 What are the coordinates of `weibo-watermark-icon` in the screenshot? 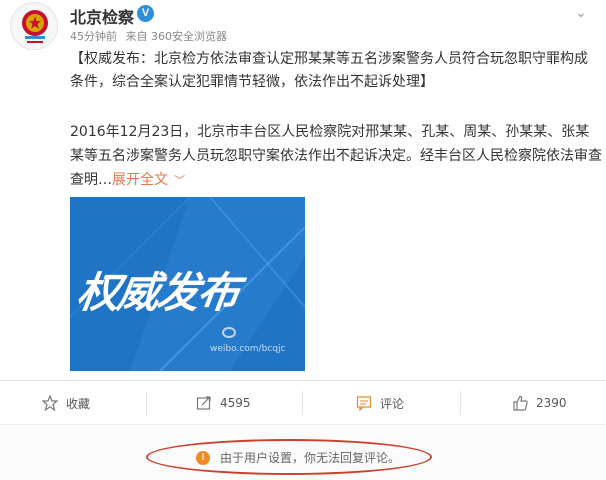 It's located at (229, 332).